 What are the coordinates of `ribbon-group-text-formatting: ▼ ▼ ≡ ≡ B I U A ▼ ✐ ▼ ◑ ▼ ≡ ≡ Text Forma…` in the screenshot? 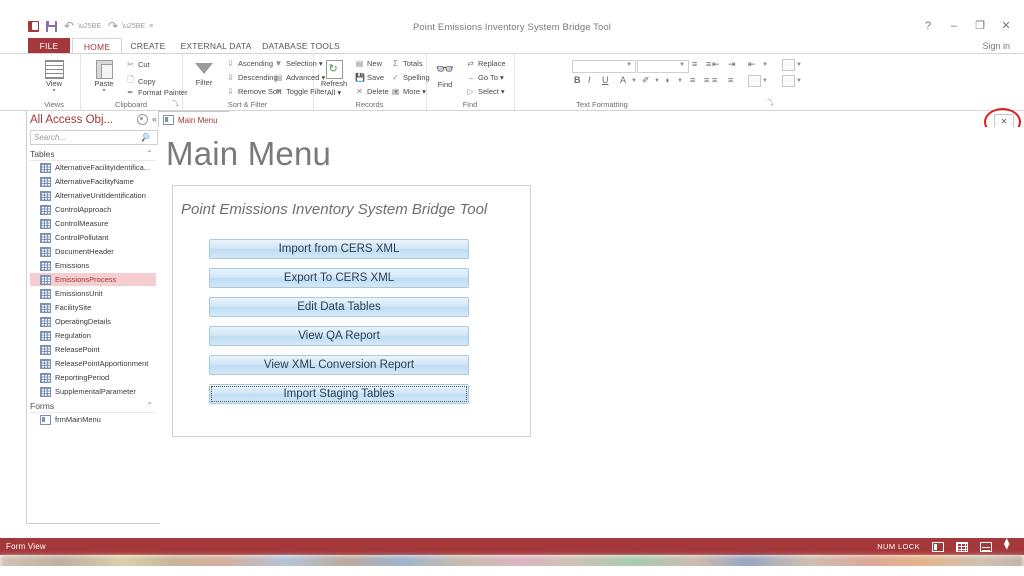 It's located at (612, 82).